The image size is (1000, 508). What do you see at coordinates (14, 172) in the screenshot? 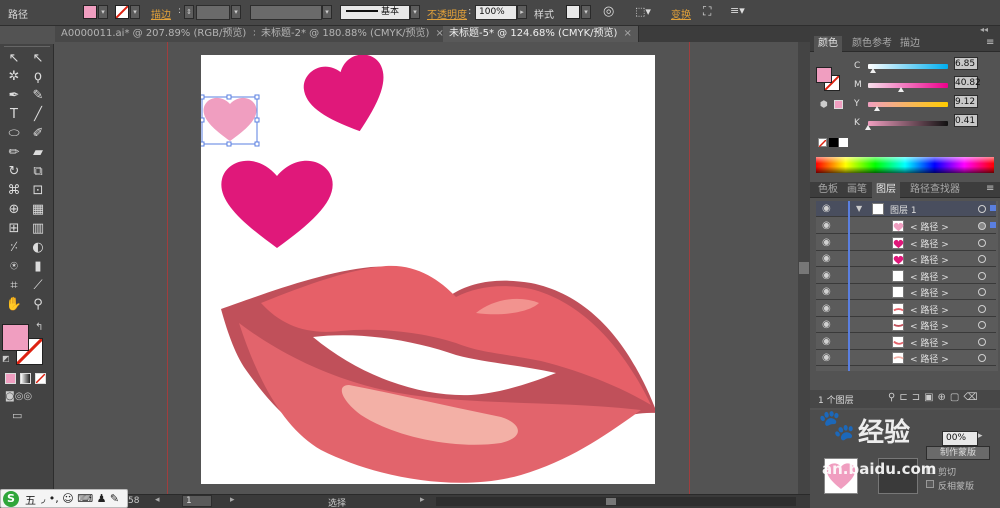
I see `rotate-tool-icon: ↻` at bounding box center [14, 172].